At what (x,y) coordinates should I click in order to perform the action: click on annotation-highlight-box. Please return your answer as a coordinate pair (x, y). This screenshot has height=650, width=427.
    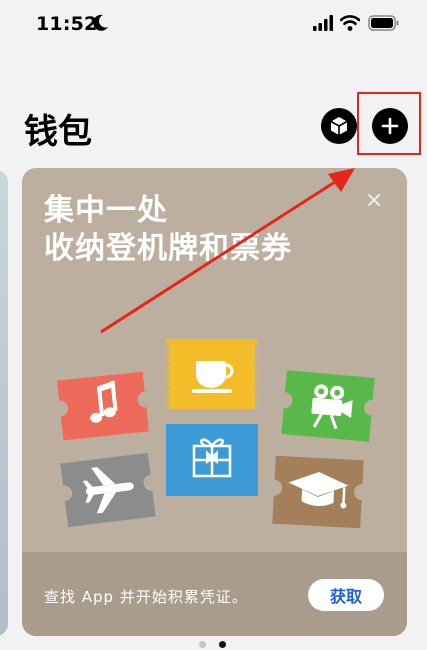
    Looking at the image, I should click on (389, 123).